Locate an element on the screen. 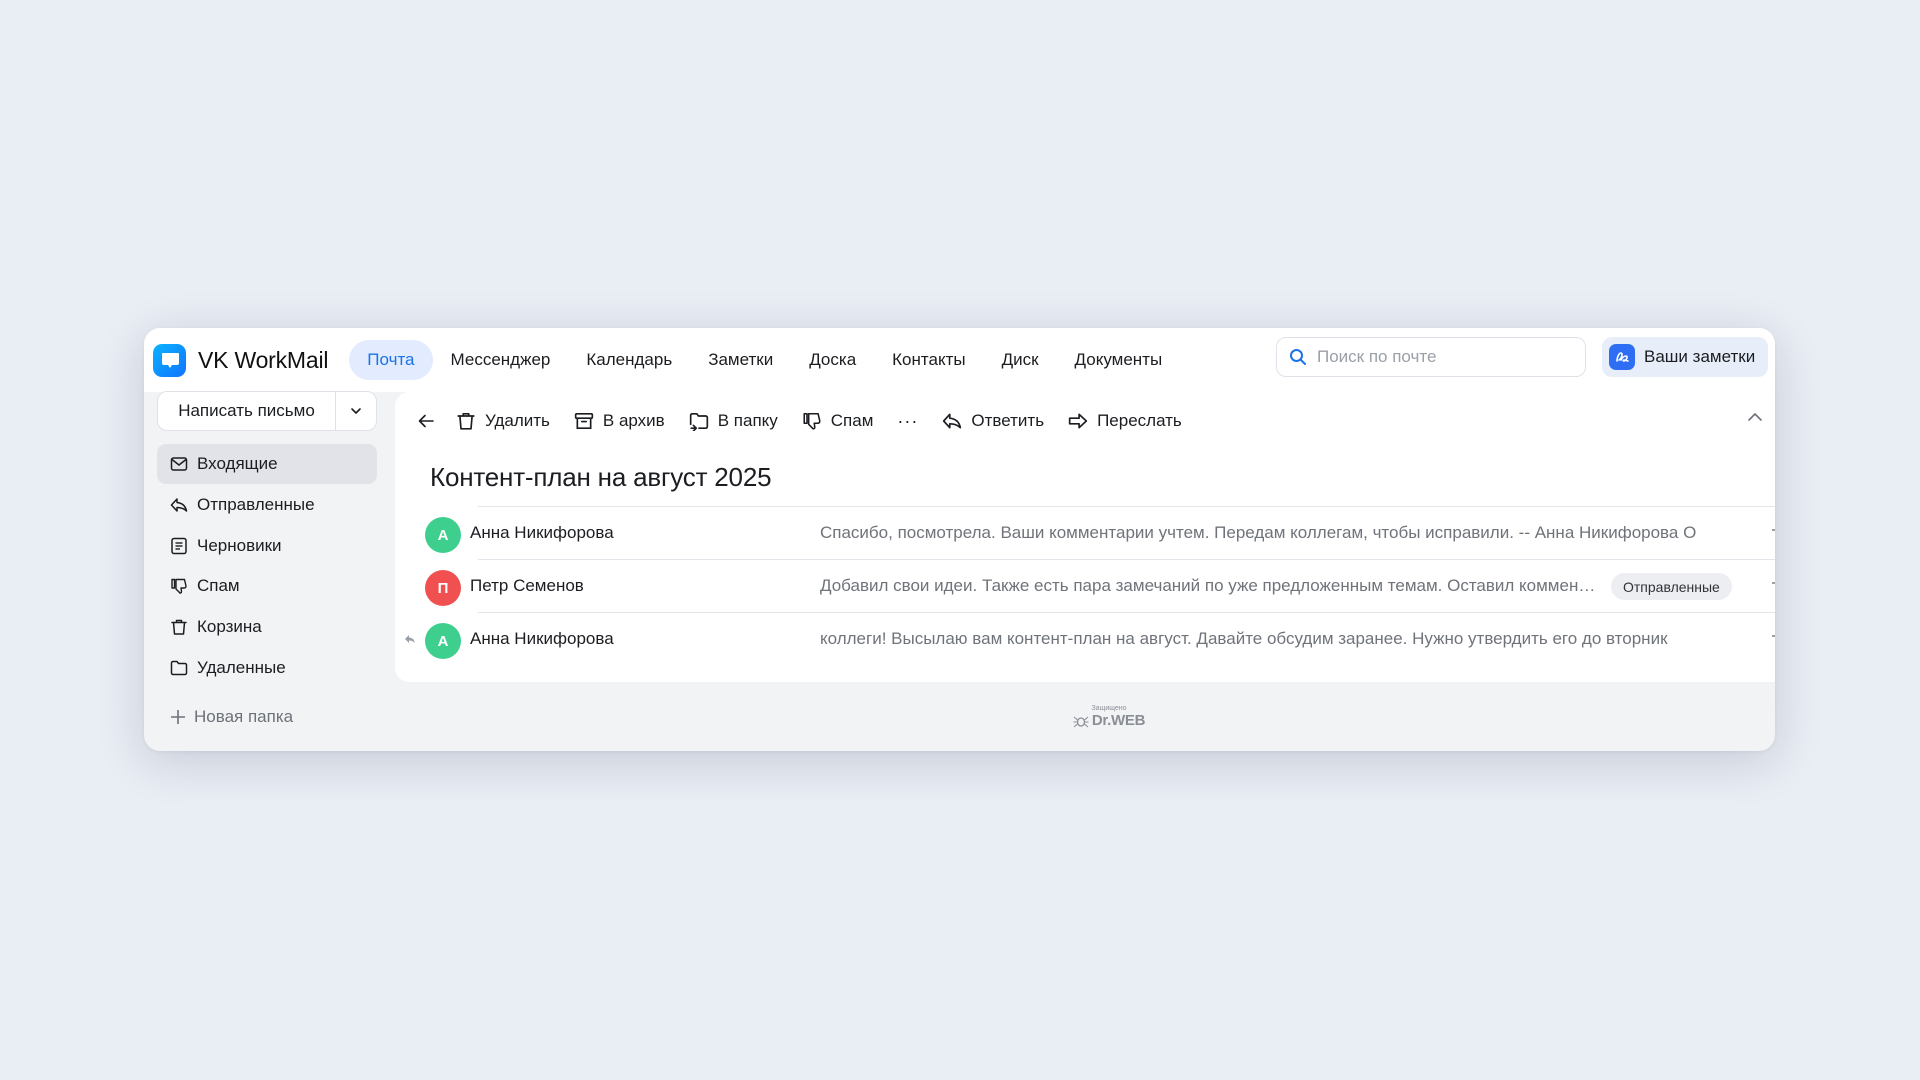  nav-disk: Диск is located at coordinates (1020, 360).